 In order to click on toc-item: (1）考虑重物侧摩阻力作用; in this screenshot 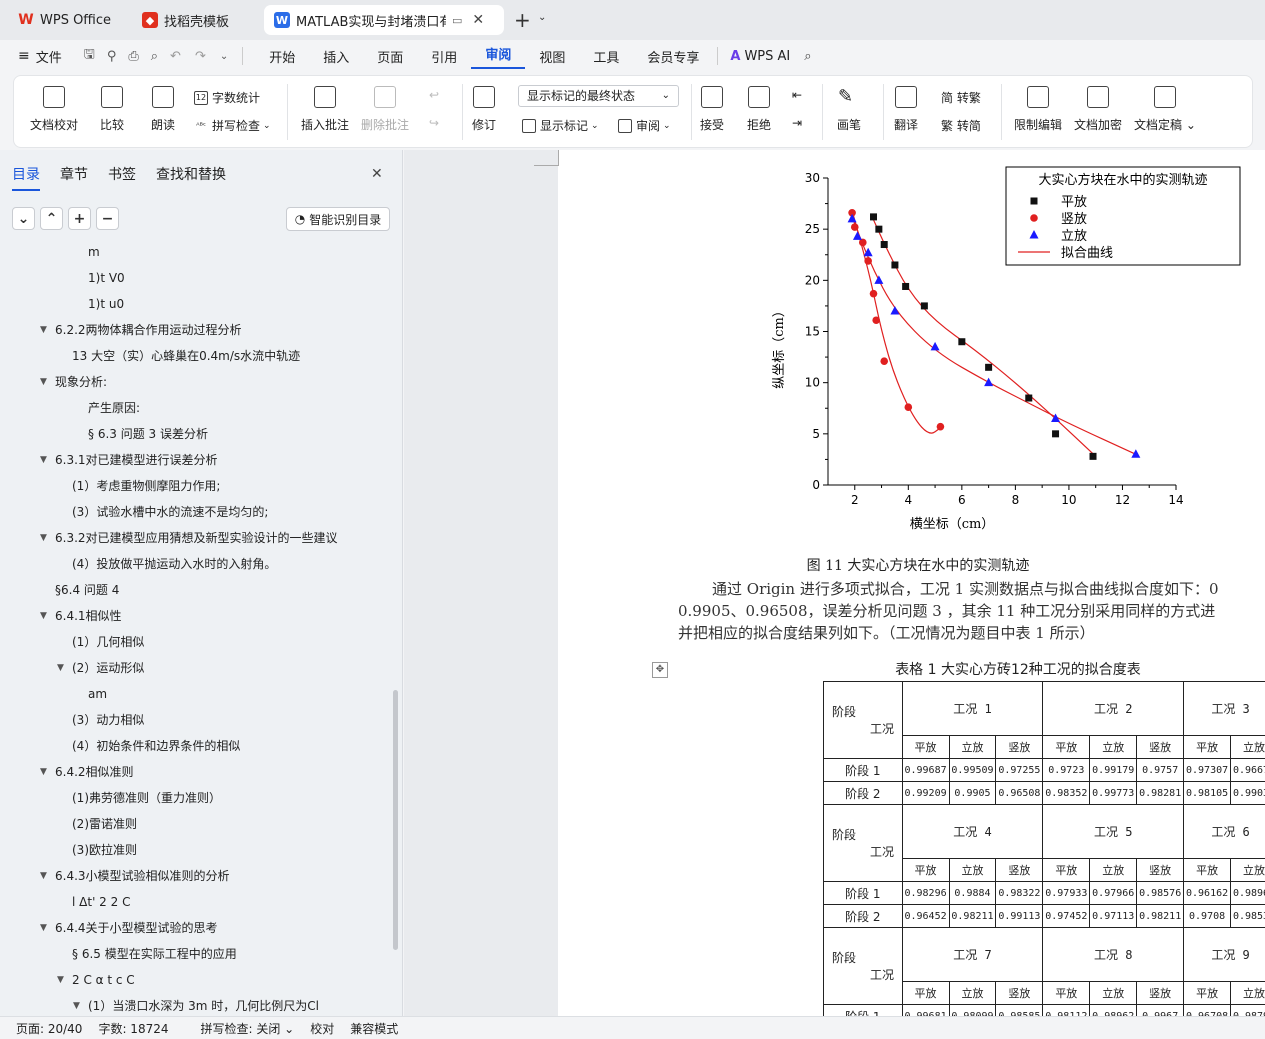, I will do `click(146, 486)`.